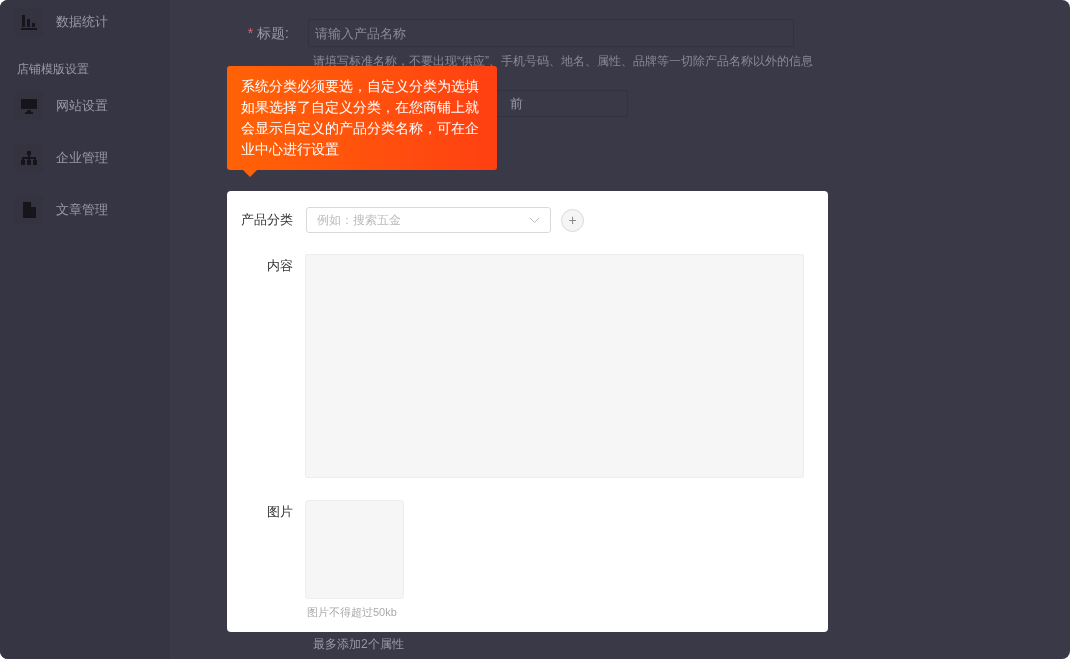 This screenshot has height=659, width=1070. Describe the element at coordinates (29, 106) in the screenshot. I see `monitor-icon` at that location.